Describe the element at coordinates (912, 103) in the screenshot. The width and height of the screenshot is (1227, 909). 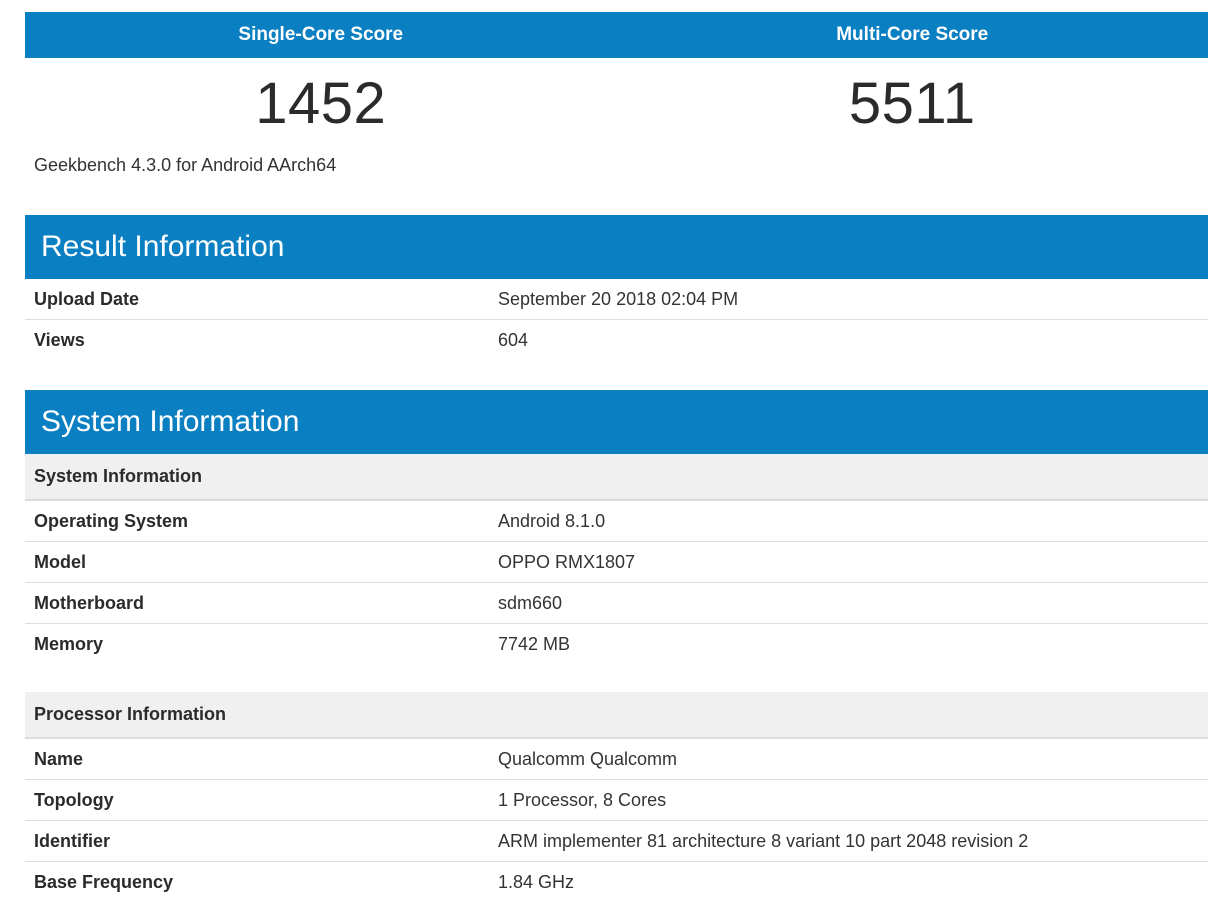
I see `multi-core-score-value: 5511` at that location.